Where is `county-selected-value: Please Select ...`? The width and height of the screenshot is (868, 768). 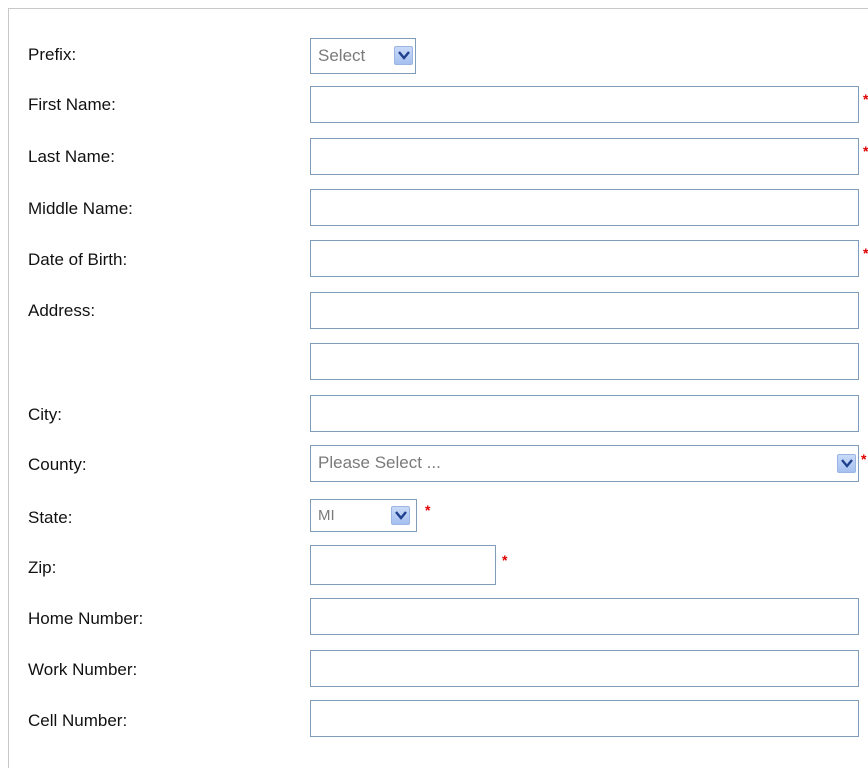
county-selected-value: Please Select ... is located at coordinates (379, 462).